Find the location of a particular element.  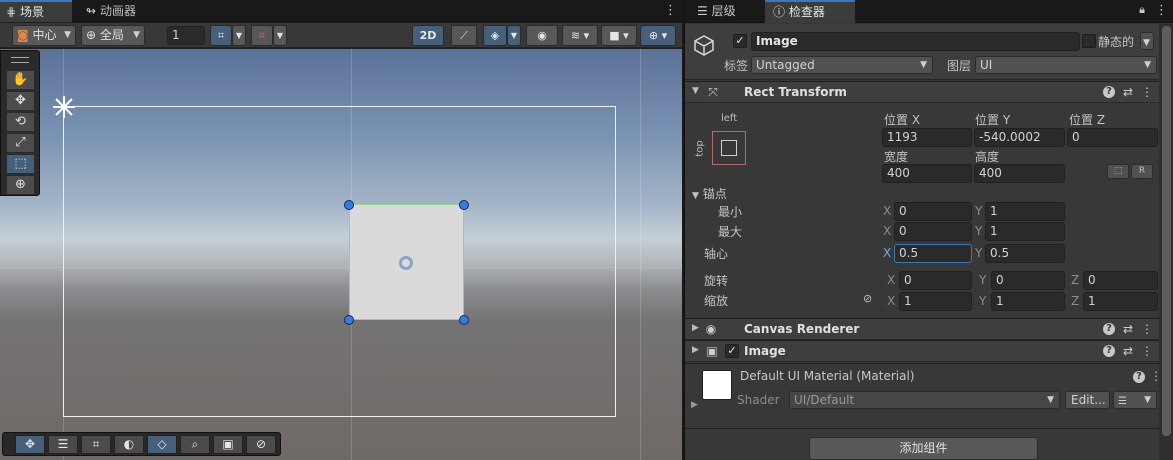

anchor-max-x-field: 0 is located at coordinates (933, 231).